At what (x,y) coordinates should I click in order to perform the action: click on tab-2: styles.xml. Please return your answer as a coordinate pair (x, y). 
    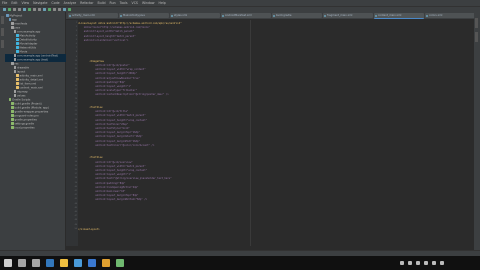
    Looking at the image, I should click on (195, 15).